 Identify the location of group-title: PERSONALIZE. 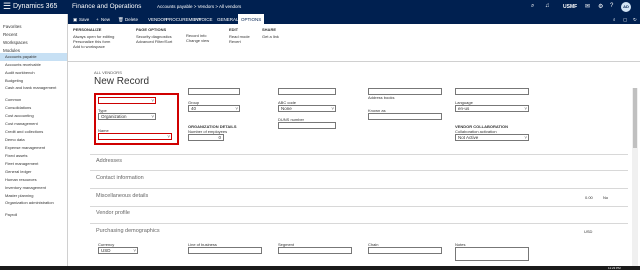
(87, 29).